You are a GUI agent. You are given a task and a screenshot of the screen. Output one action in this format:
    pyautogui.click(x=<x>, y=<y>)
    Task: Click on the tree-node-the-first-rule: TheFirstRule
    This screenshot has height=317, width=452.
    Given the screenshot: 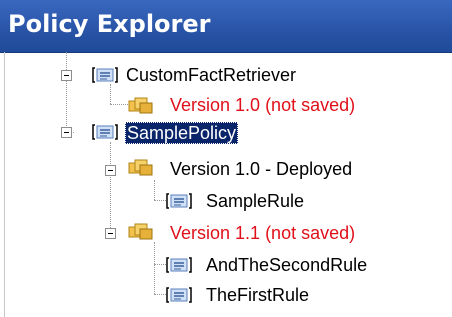 What is the action you would take?
    pyautogui.click(x=257, y=295)
    